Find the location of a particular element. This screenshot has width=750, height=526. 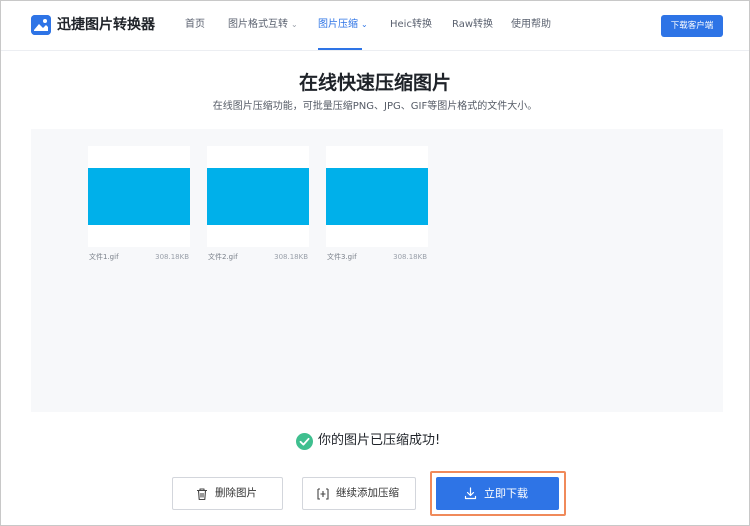

nav-home: 首页 is located at coordinates (195, 25).